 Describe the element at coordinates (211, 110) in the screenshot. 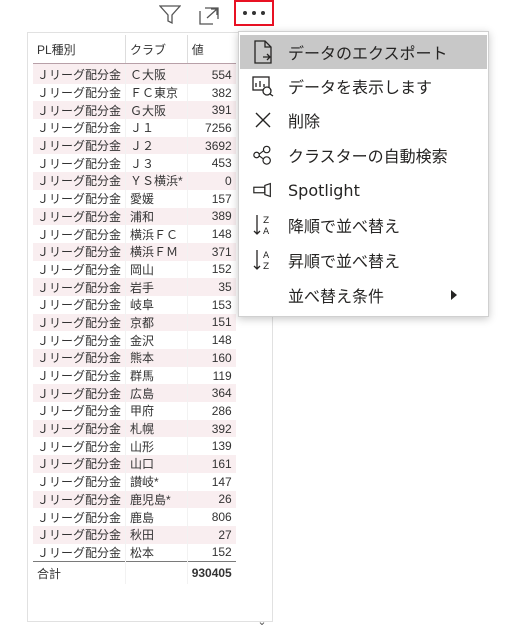

I see `value-cell: 391` at that location.